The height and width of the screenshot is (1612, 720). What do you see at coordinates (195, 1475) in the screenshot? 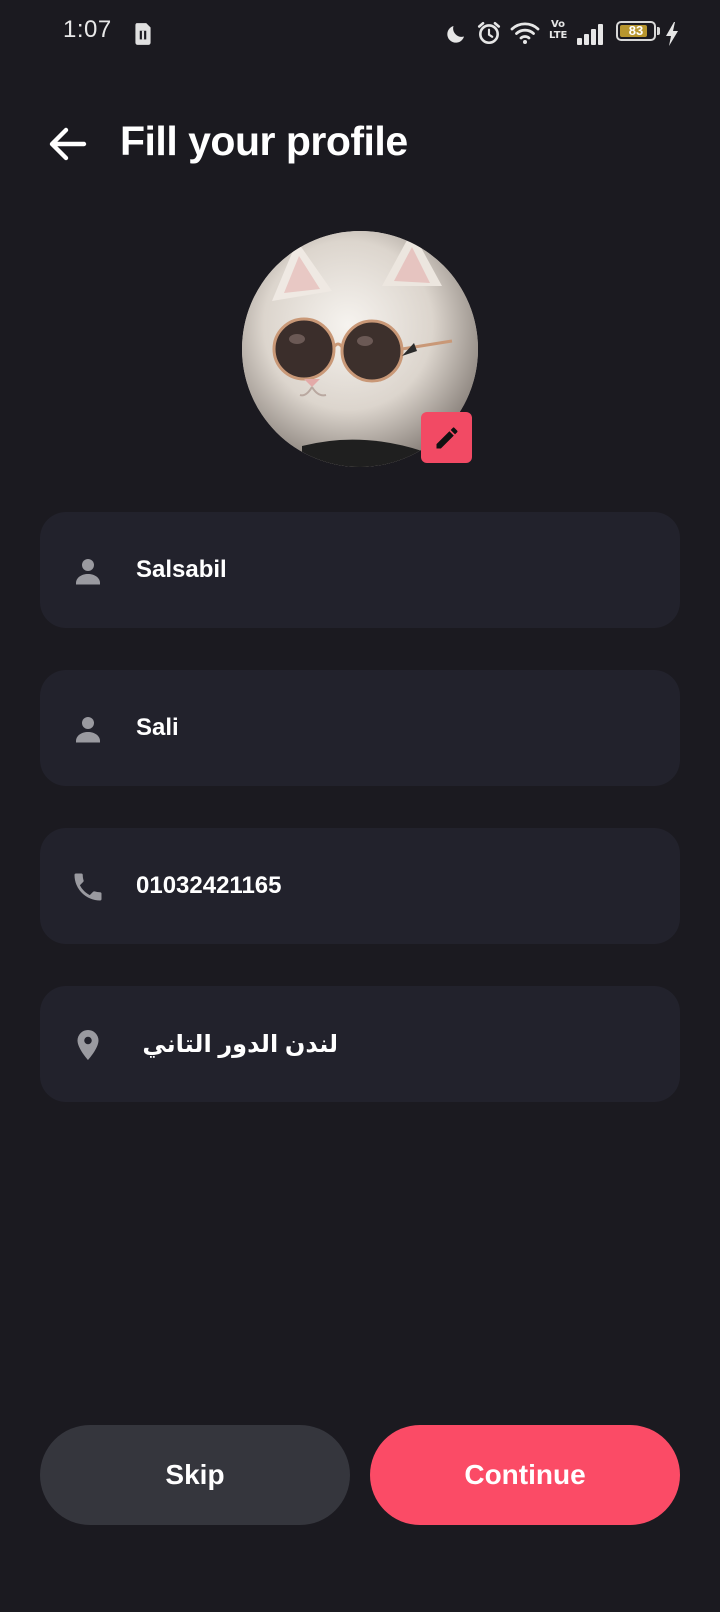
I see `skip-button: Skip` at bounding box center [195, 1475].